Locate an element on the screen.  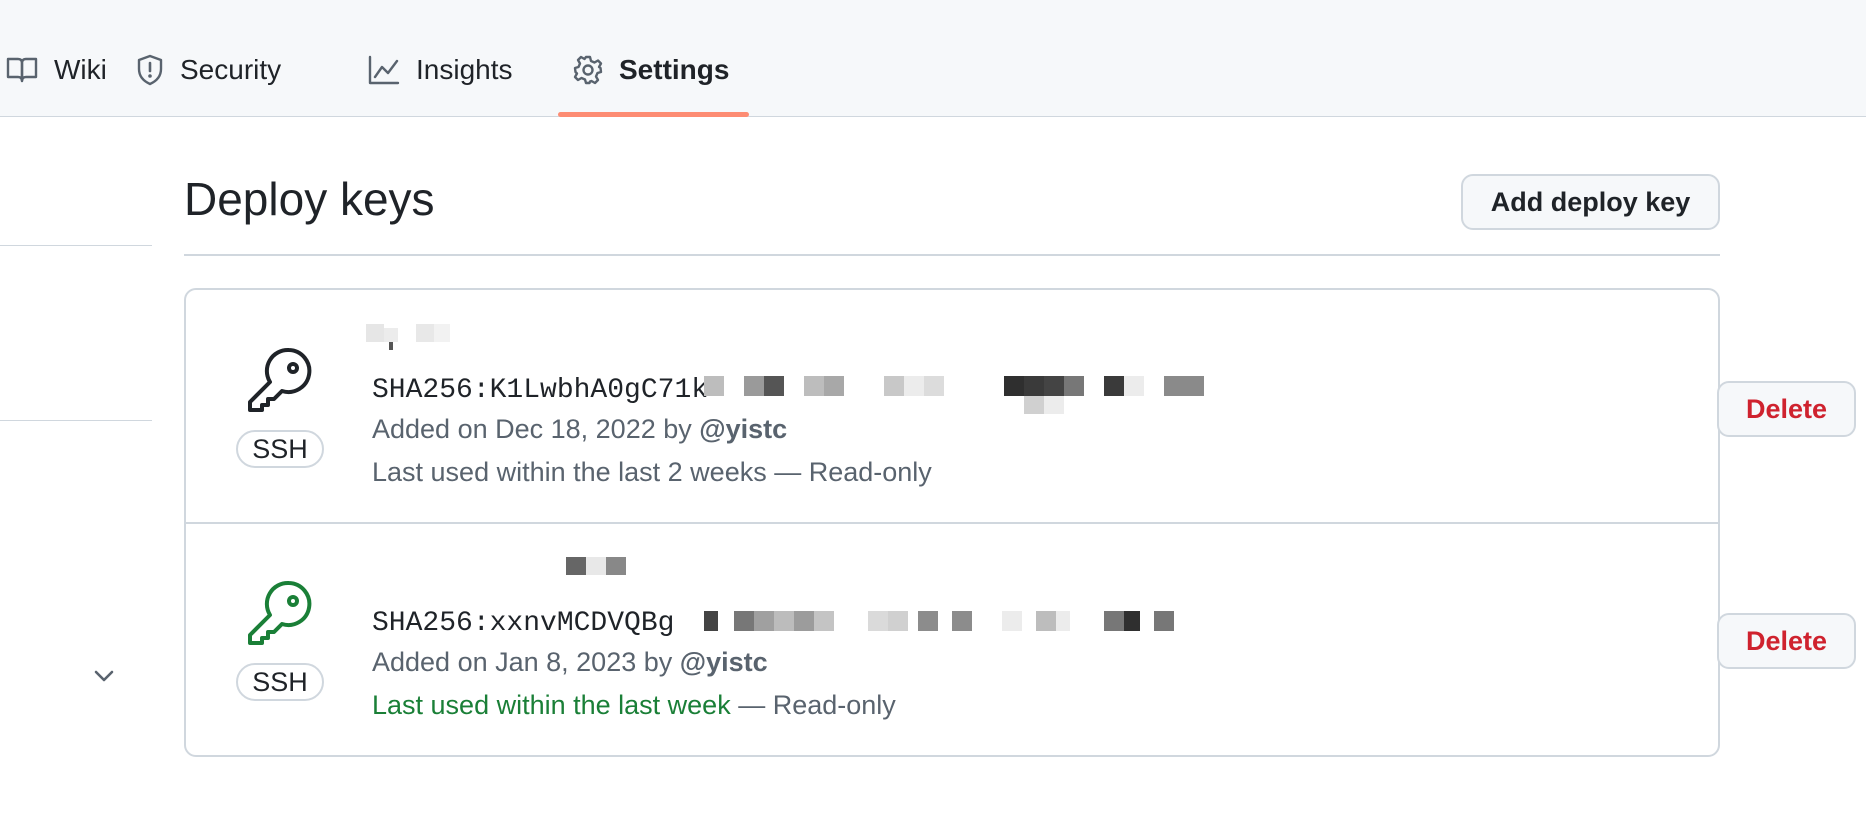
key-added-info: Added on Dec 18, 2022 by @yistc is located at coordinates (579, 429).